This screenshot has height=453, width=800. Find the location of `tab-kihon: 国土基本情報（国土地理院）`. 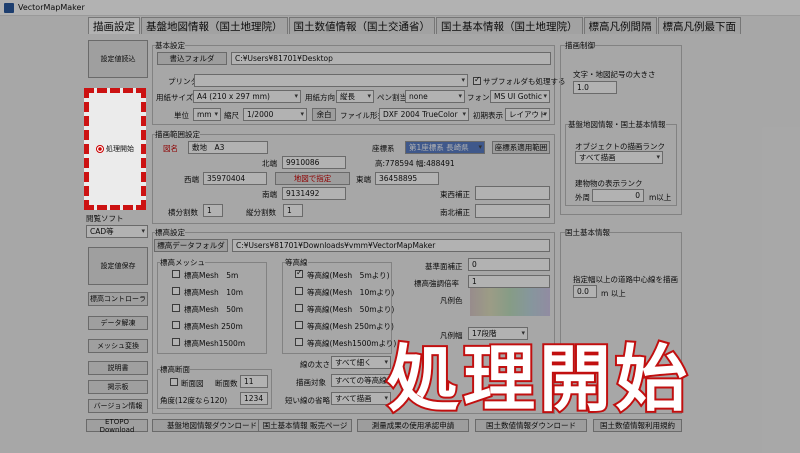

tab-kihon: 国土基本情報（国土地理院） is located at coordinates (509, 25).